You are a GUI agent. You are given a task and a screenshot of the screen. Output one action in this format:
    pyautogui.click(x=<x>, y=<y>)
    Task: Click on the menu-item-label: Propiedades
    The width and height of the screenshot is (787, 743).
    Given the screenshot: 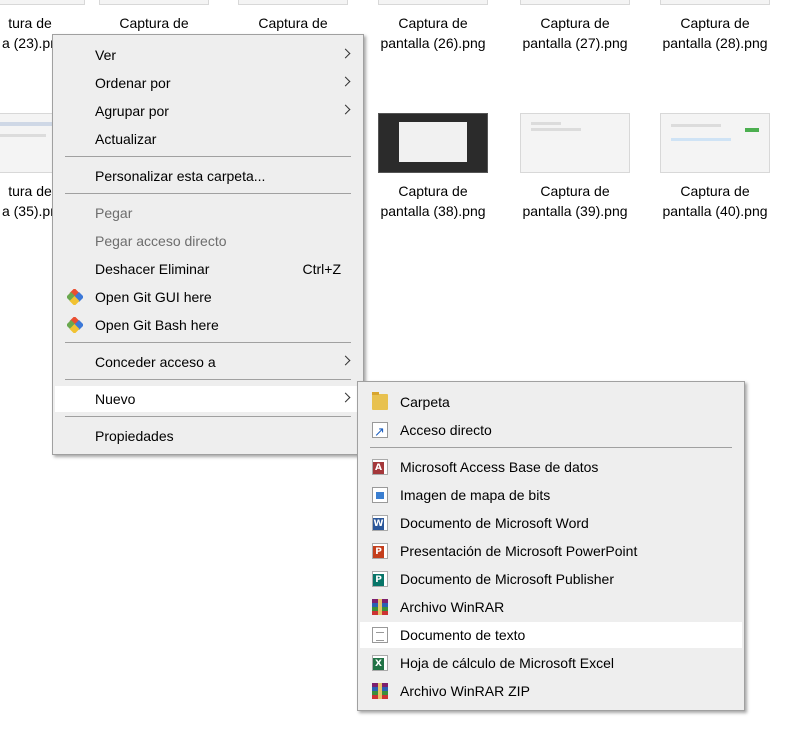 What is the action you would take?
    pyautogui.click(x=134, y=436)
    